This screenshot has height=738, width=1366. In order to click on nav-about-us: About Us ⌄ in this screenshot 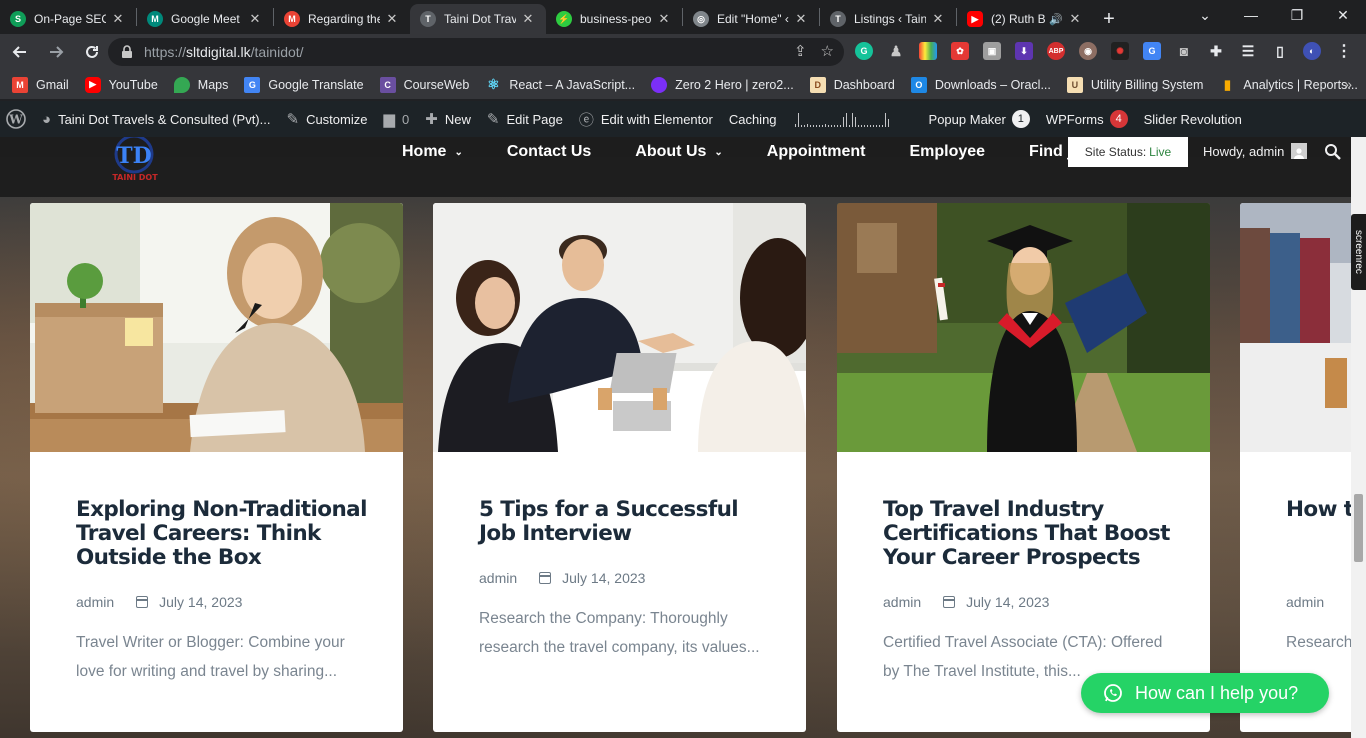, I will do `click(679, 152)`.